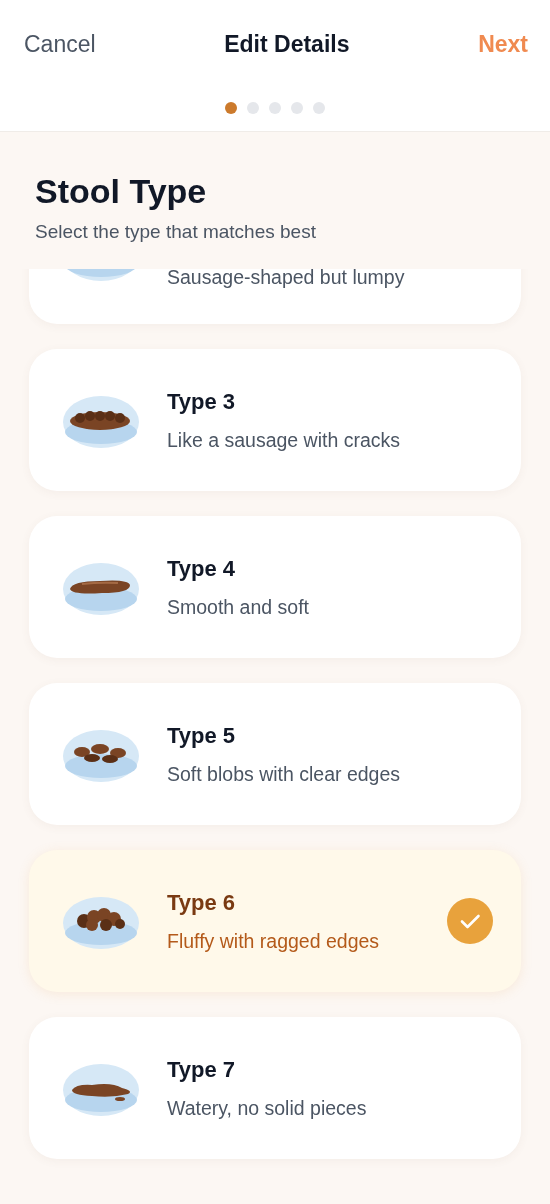 This screenshot has height=1204, width=550. I want to click on screen-title: Edit Details, so click(287, 44).